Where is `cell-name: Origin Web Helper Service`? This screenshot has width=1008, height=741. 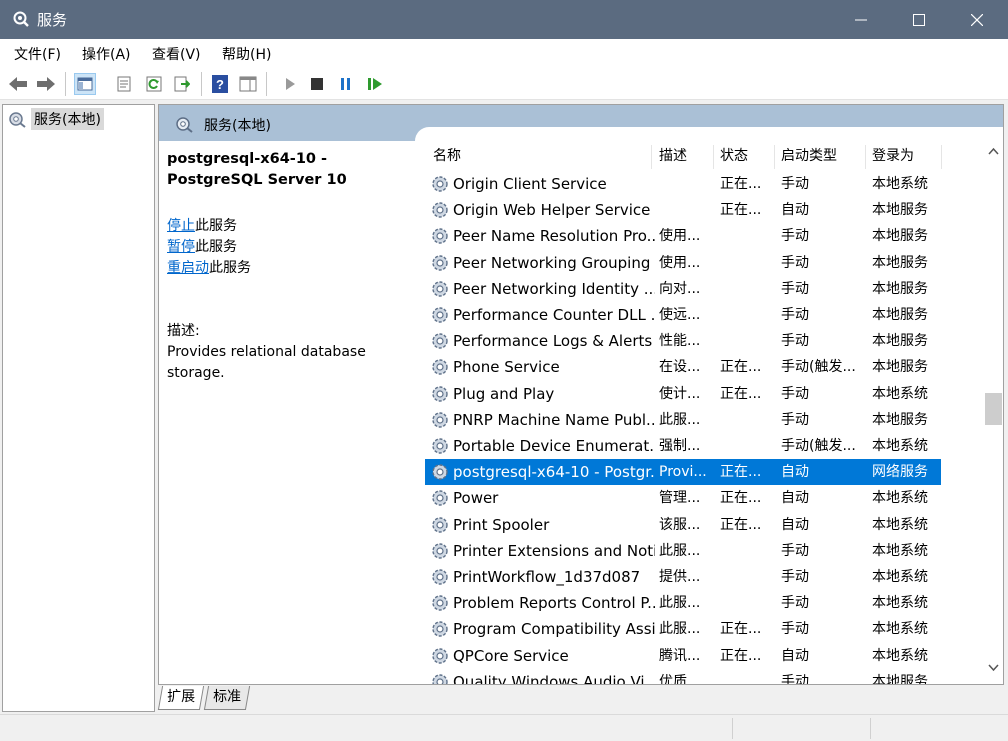
cell-name: Origin Web Helper Service is located at coordinates (552, 210).